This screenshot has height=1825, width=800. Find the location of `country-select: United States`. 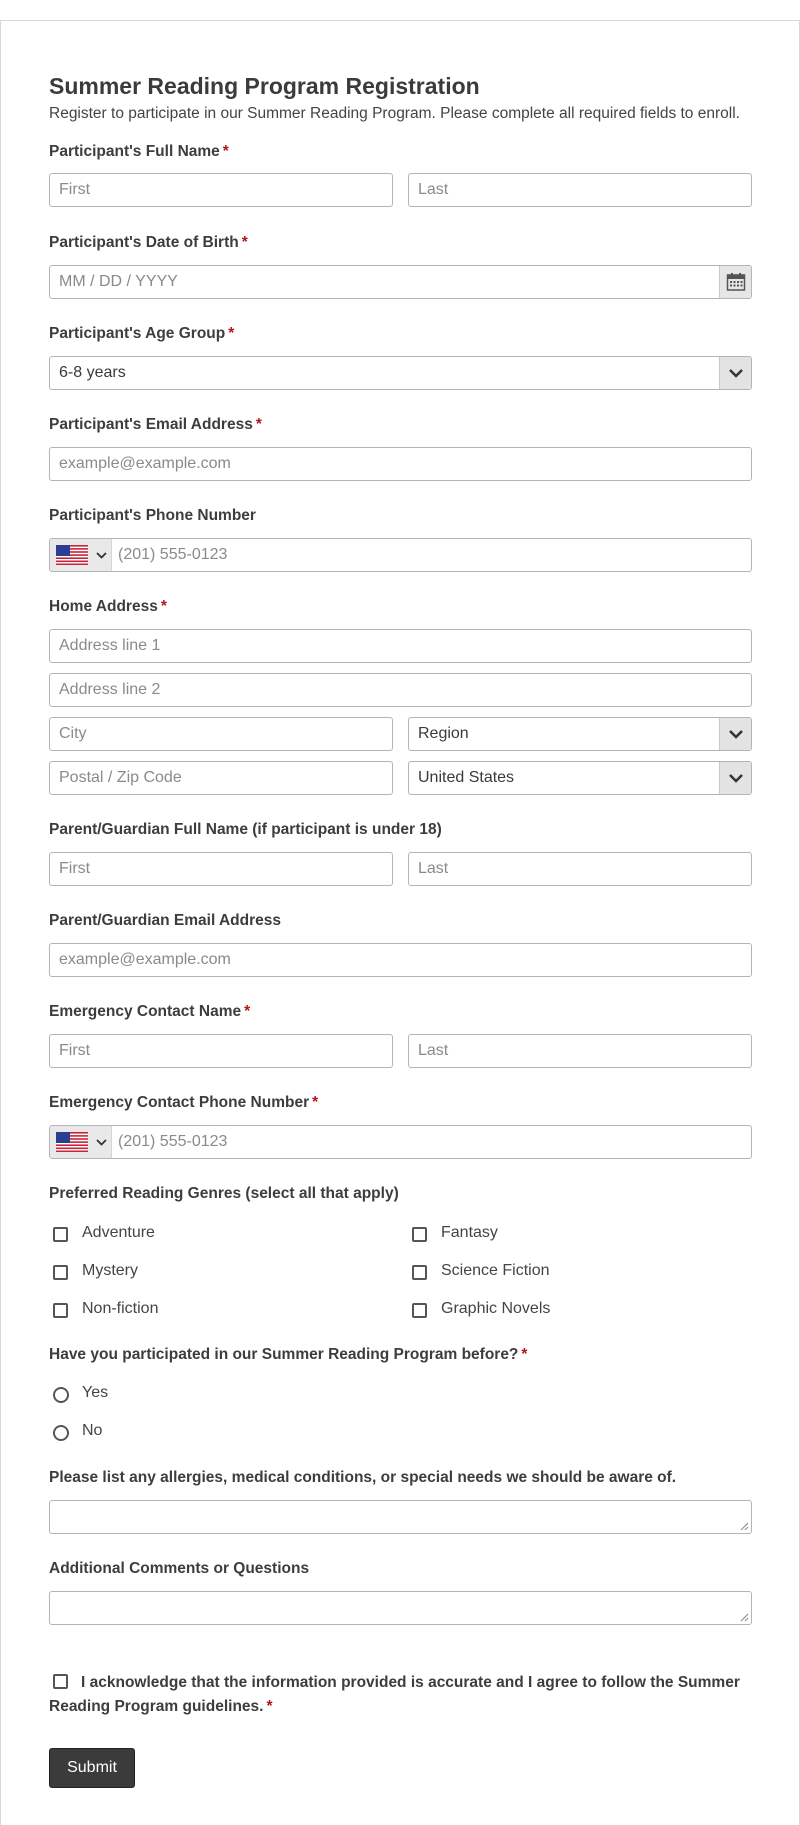

country-select: United States is located at coordinates (580, 778).